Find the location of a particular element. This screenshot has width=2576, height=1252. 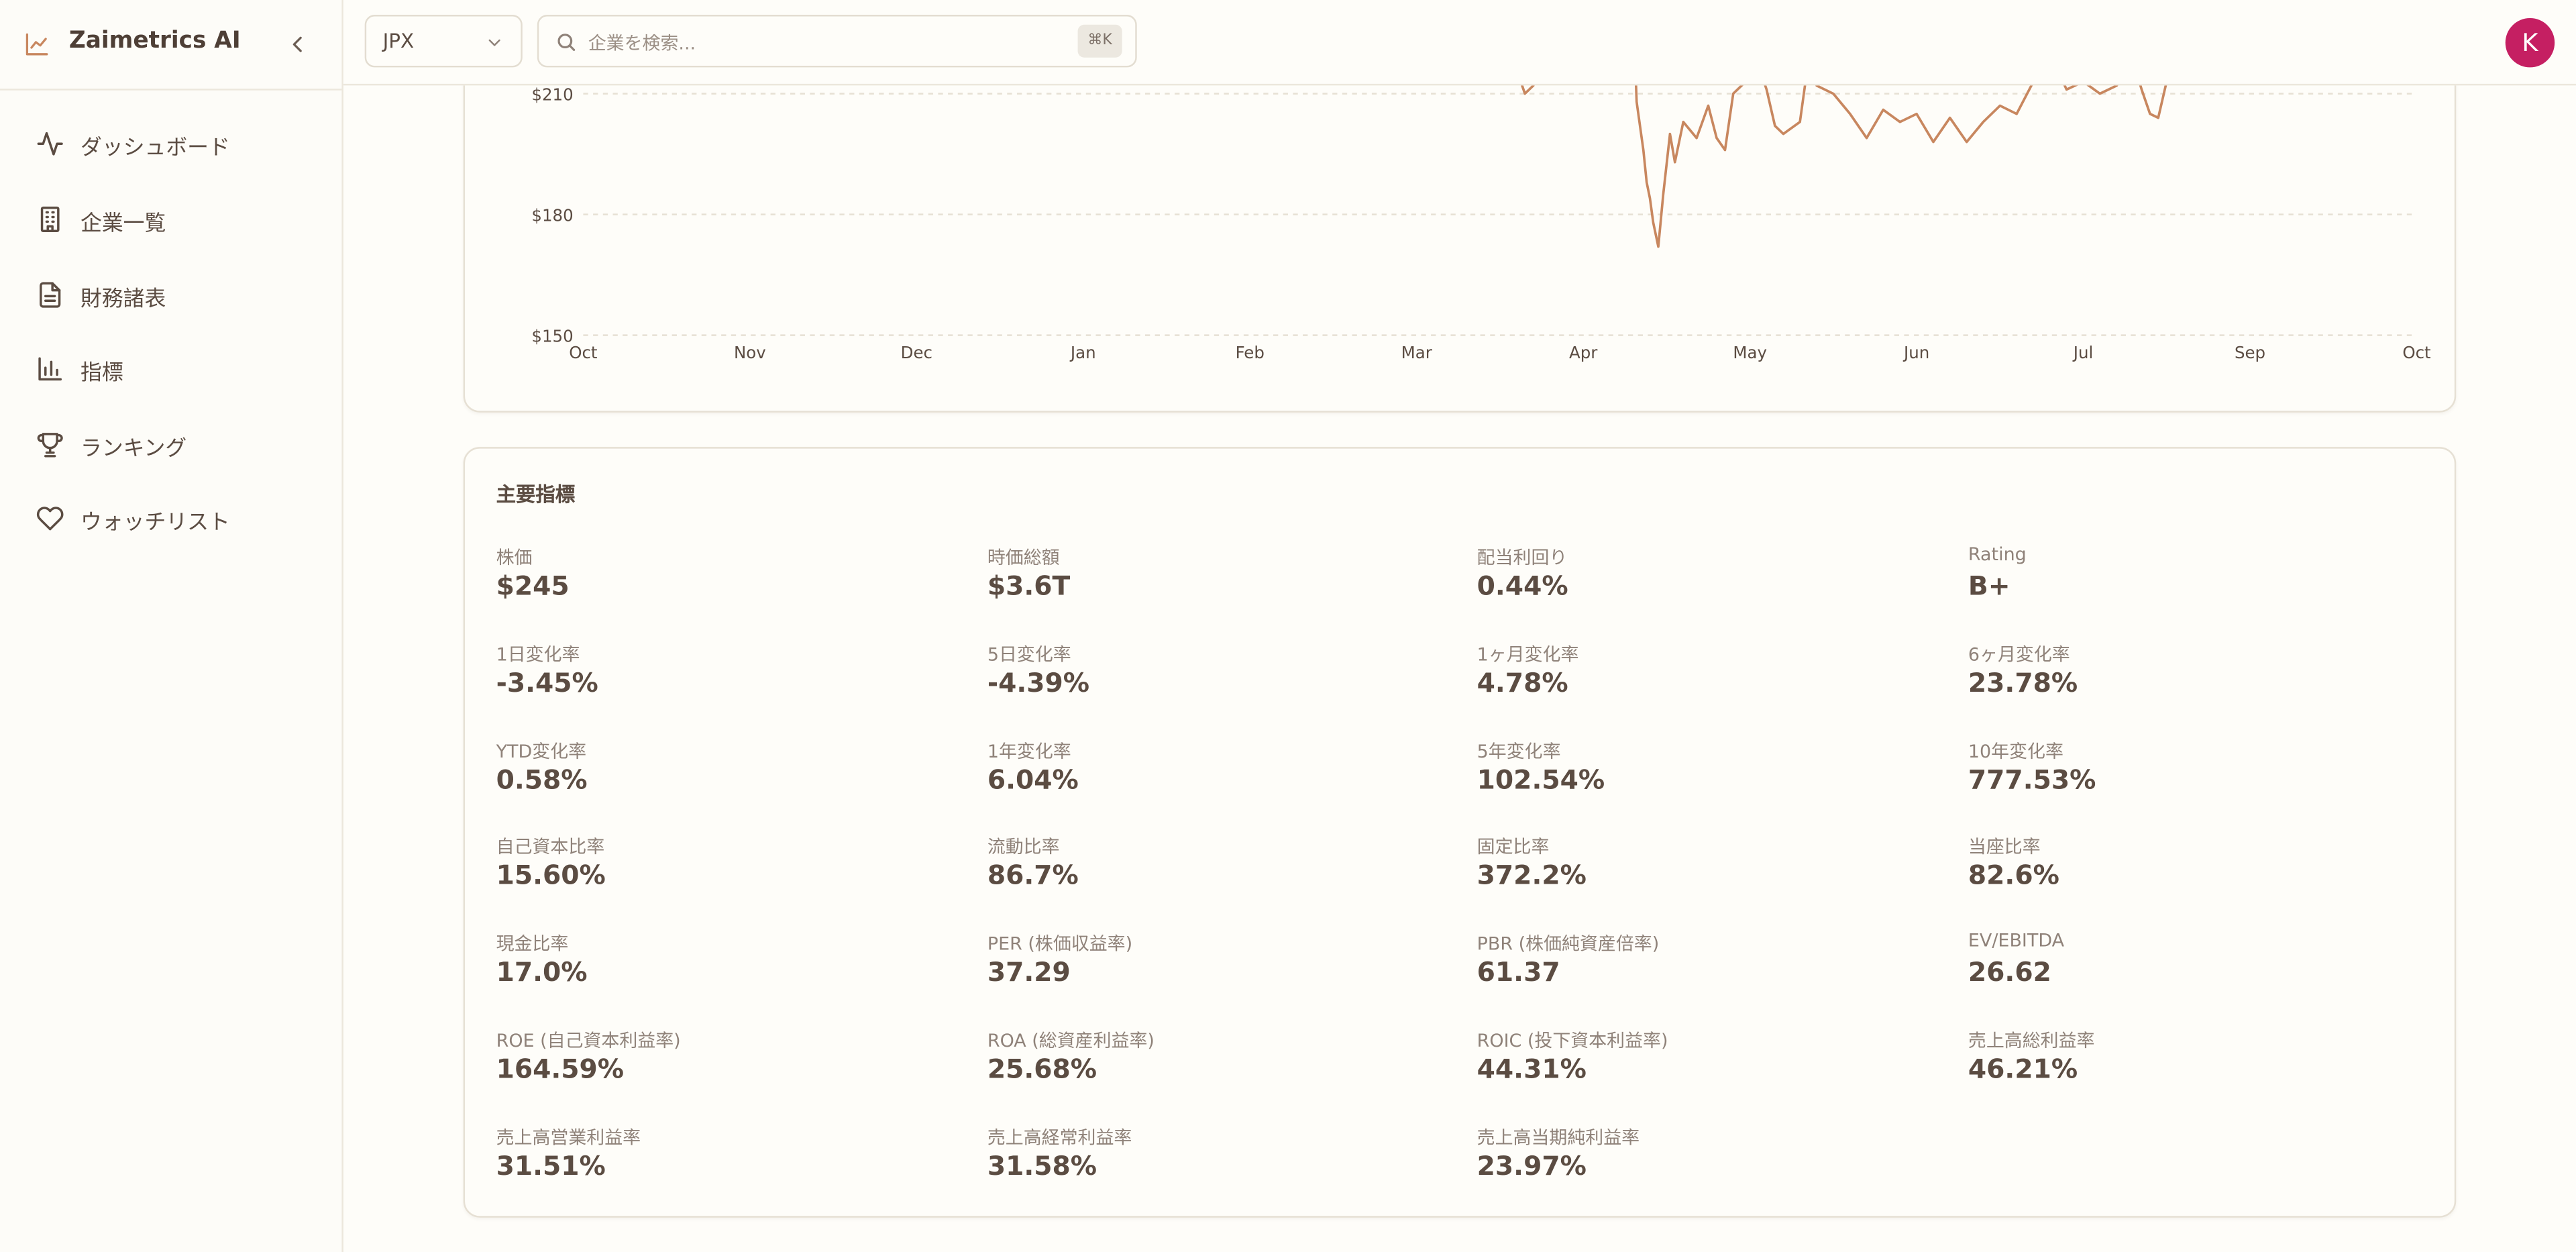

metric-item: 固定比率 372.2% is located at coordinates (1707, 875).